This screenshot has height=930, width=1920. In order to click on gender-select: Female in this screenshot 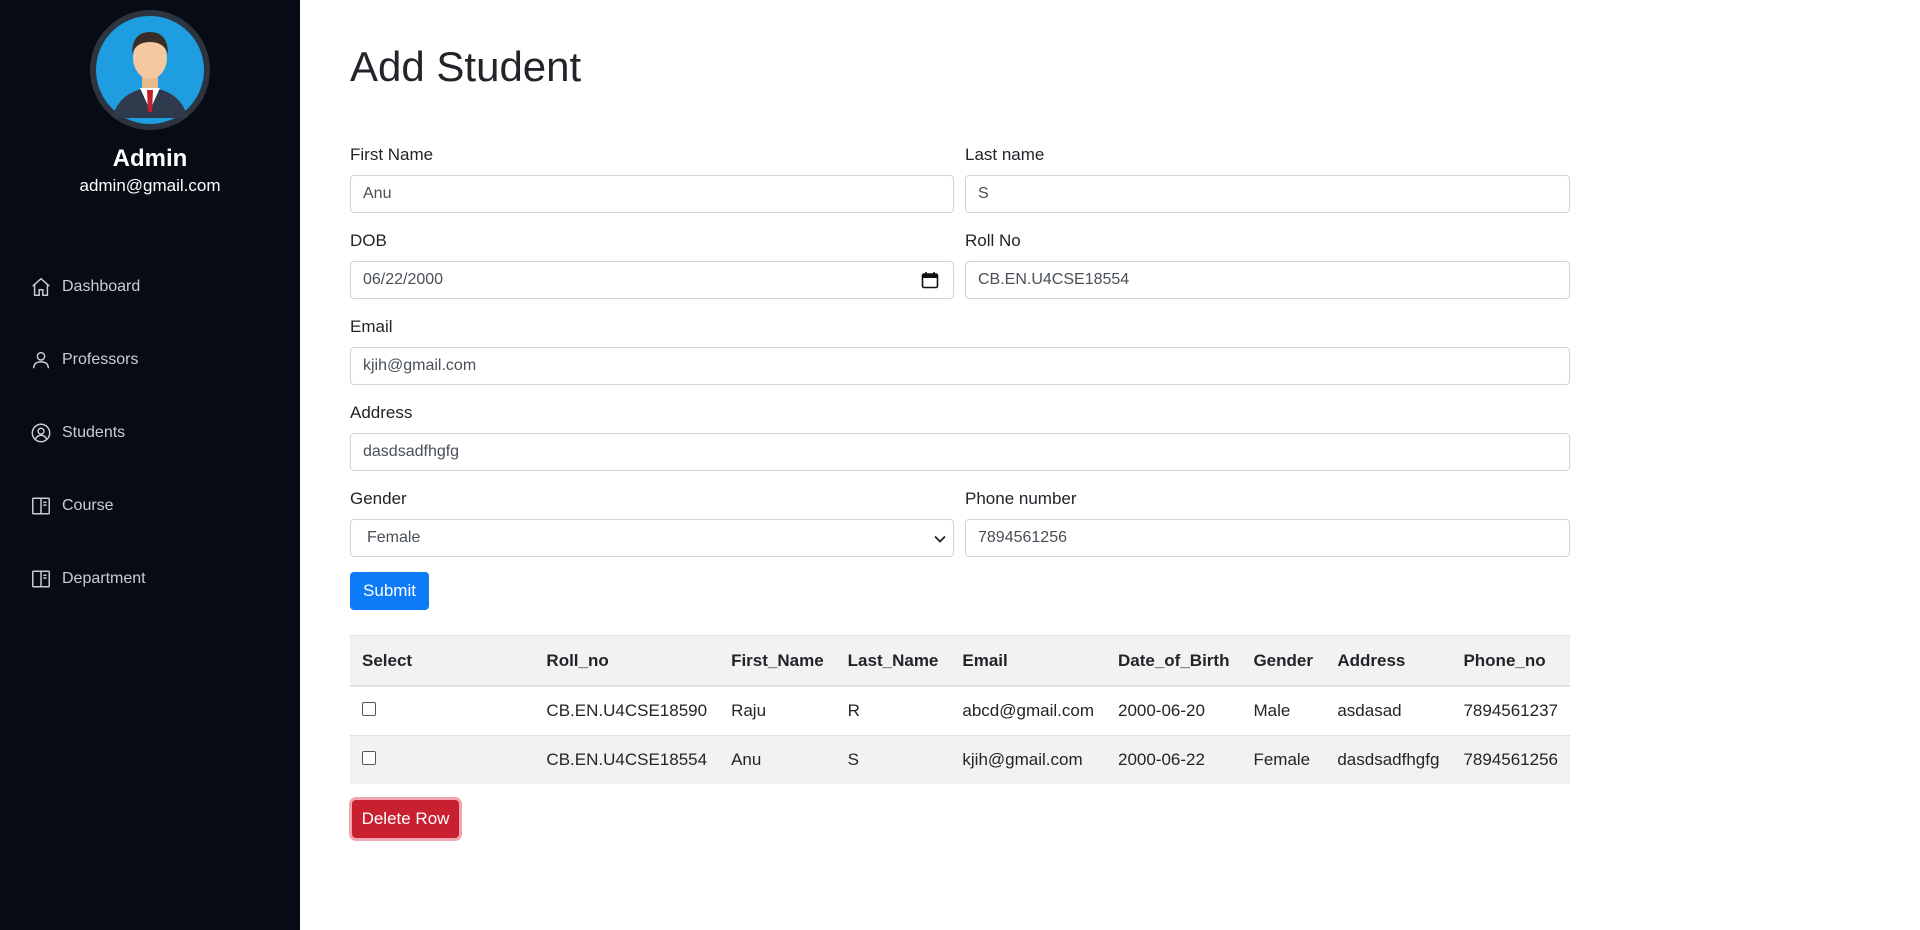, I will do `click(652, 538)`.